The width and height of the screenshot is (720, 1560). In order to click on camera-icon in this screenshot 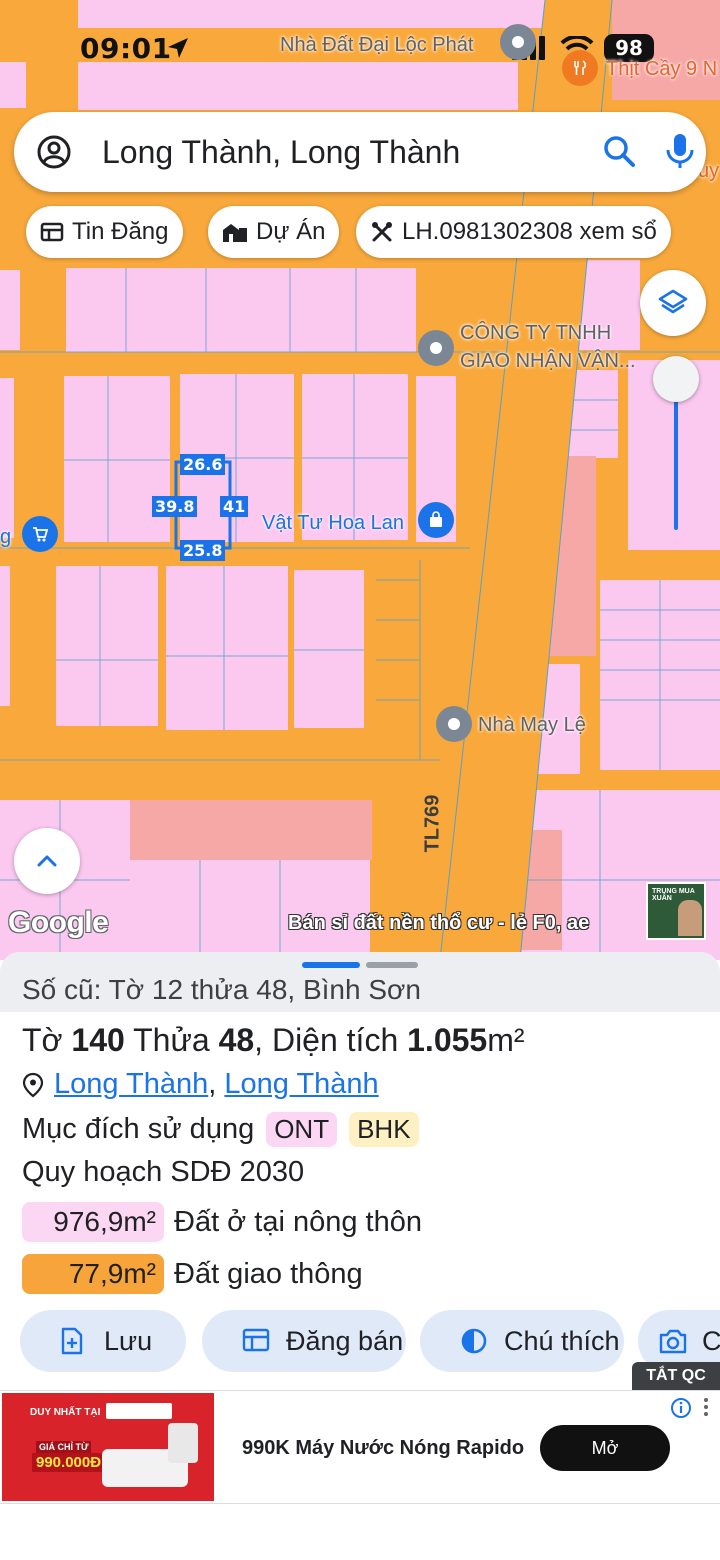, I will do `click(673, 1341)`.